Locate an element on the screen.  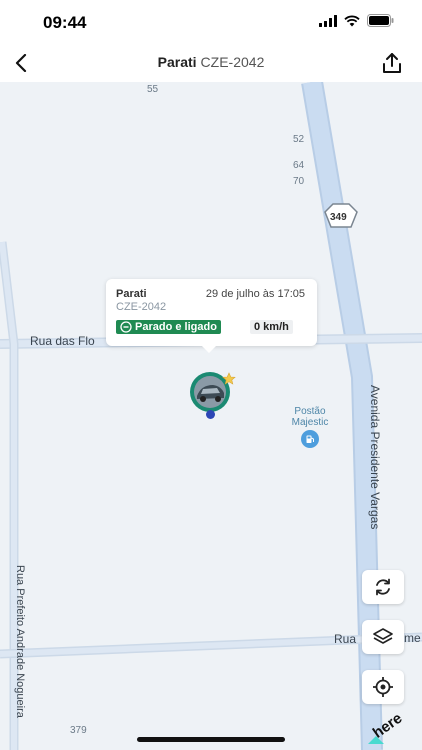
popup-vehicle-name: Parati is located at coordinates (131, 294).